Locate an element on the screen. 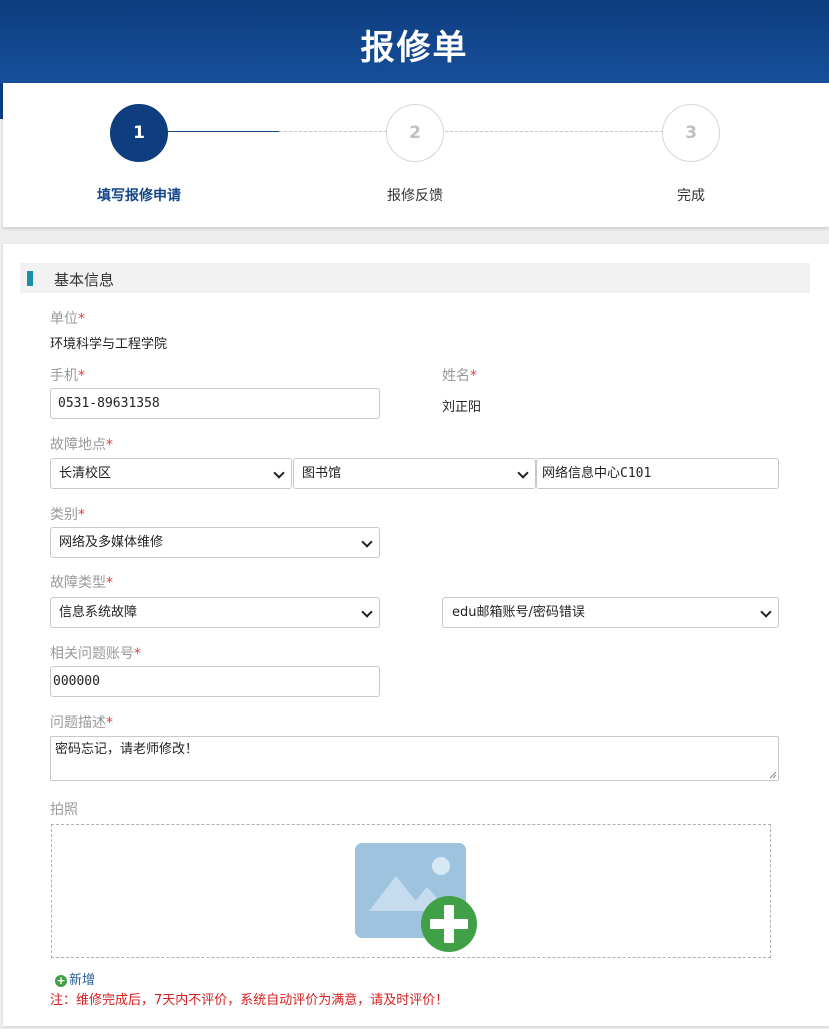 This screenshot has height=1029, width=829. account-label: 相关问题账号* is located at coordinates (95, 654).